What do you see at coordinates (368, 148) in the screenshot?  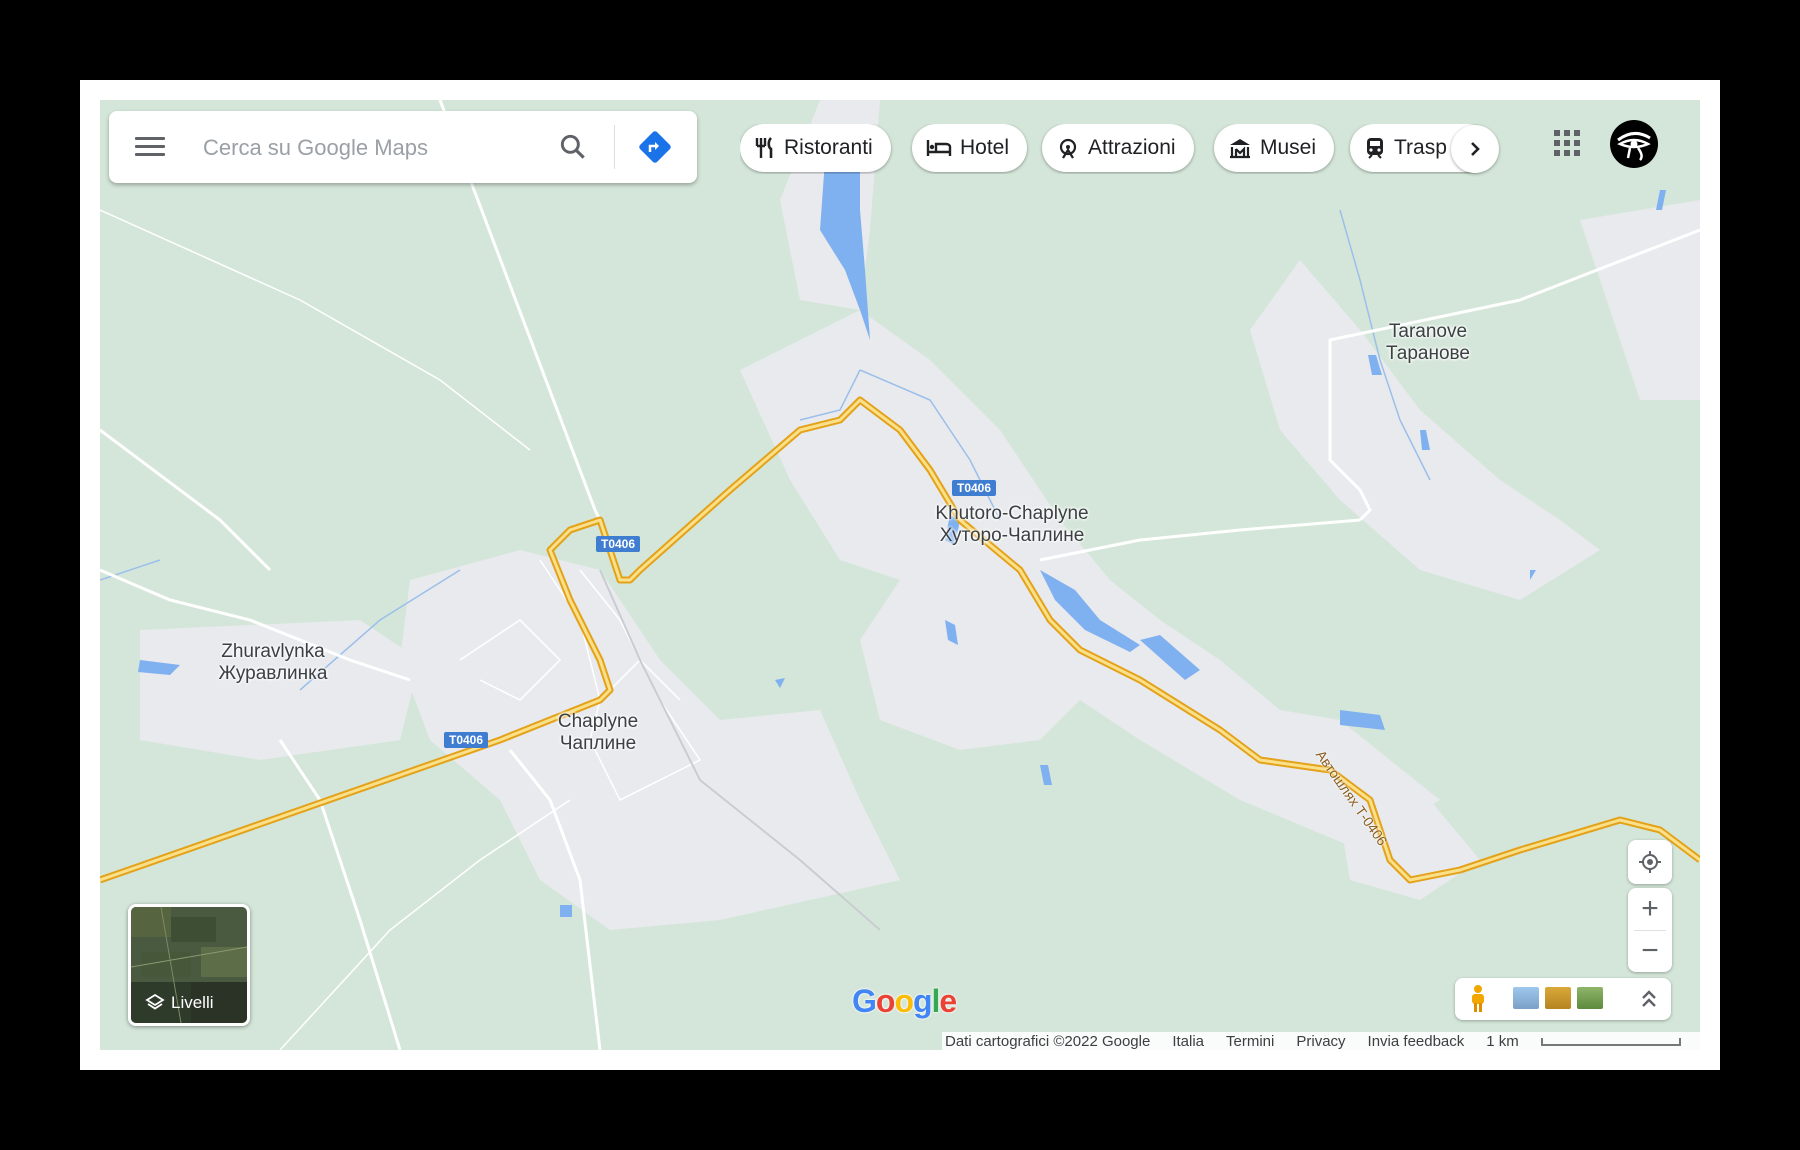 I see `search-input` at bounding box center [368, 148].